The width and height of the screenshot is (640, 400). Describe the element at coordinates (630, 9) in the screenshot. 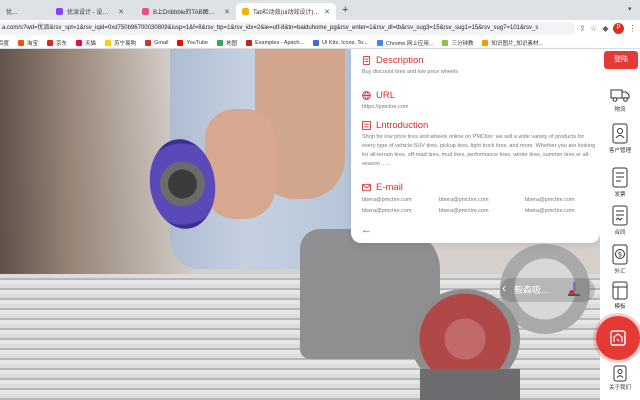

I see `chevron-down-icon: ▾` at that location.